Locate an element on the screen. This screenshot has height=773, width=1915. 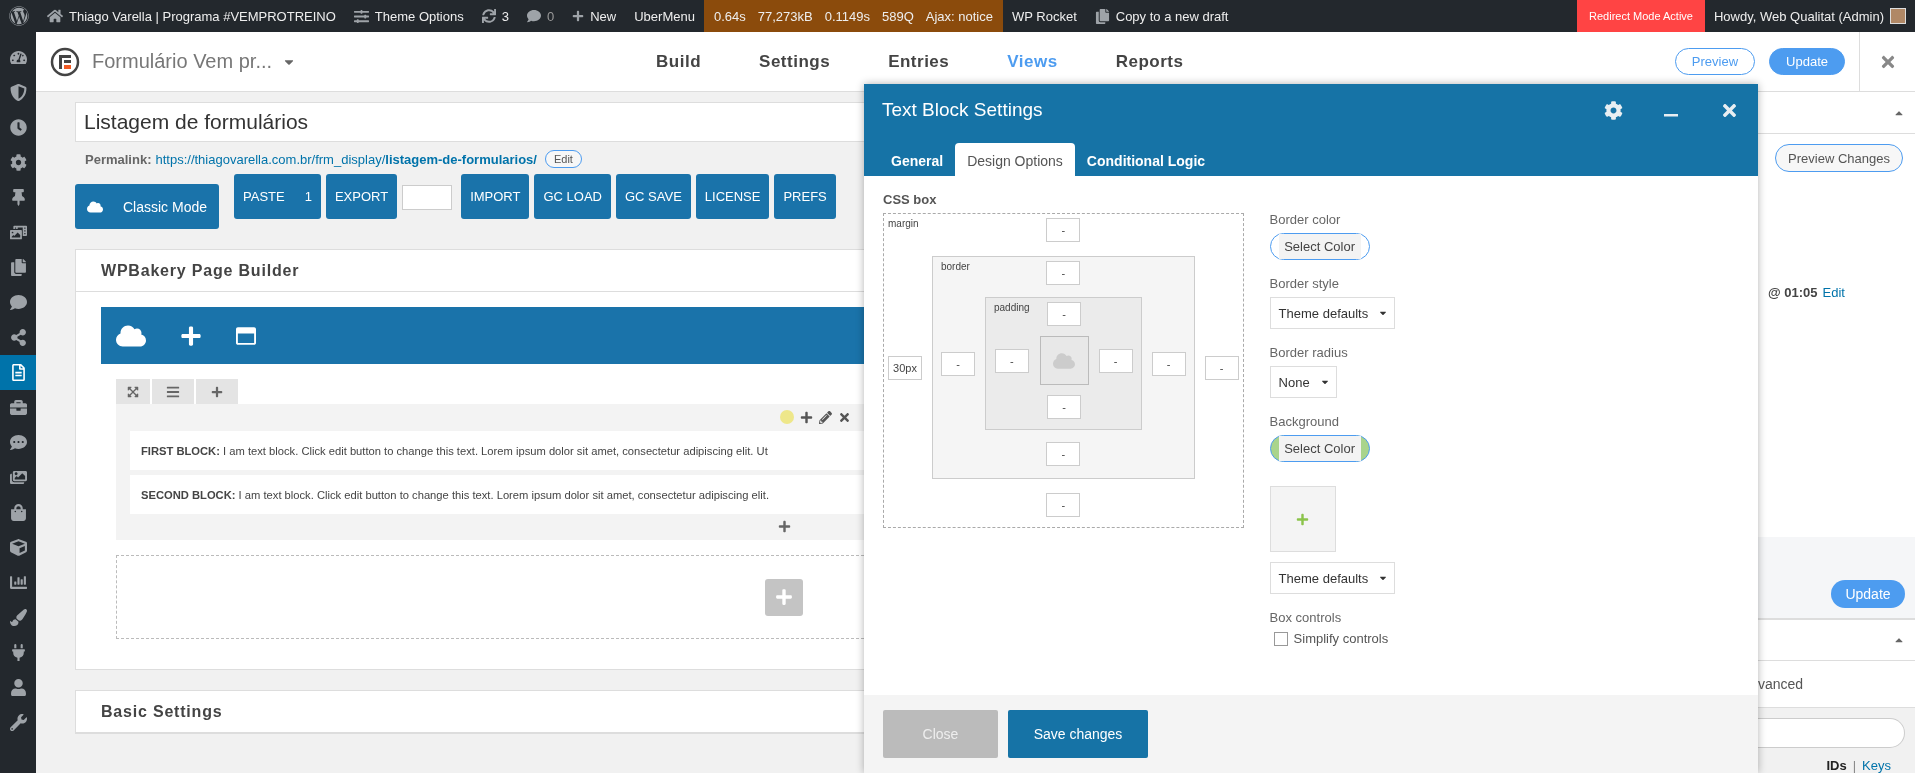
mode-link: Keys is located at coordinates (1876, 765).